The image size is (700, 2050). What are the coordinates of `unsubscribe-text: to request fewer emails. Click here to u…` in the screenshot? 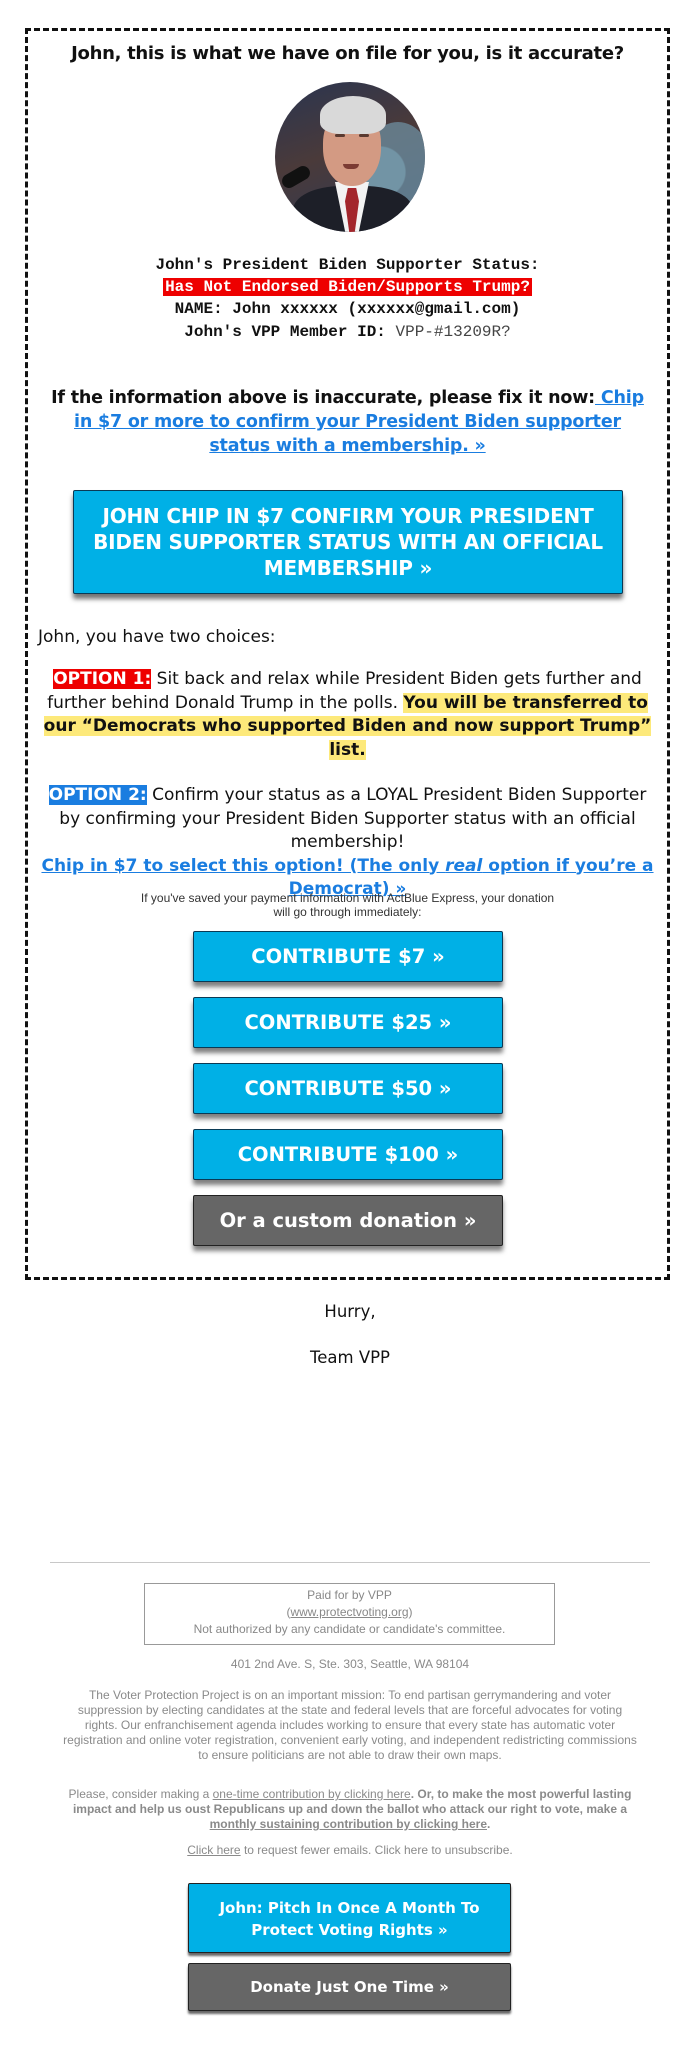 It's located at (376, 1850).